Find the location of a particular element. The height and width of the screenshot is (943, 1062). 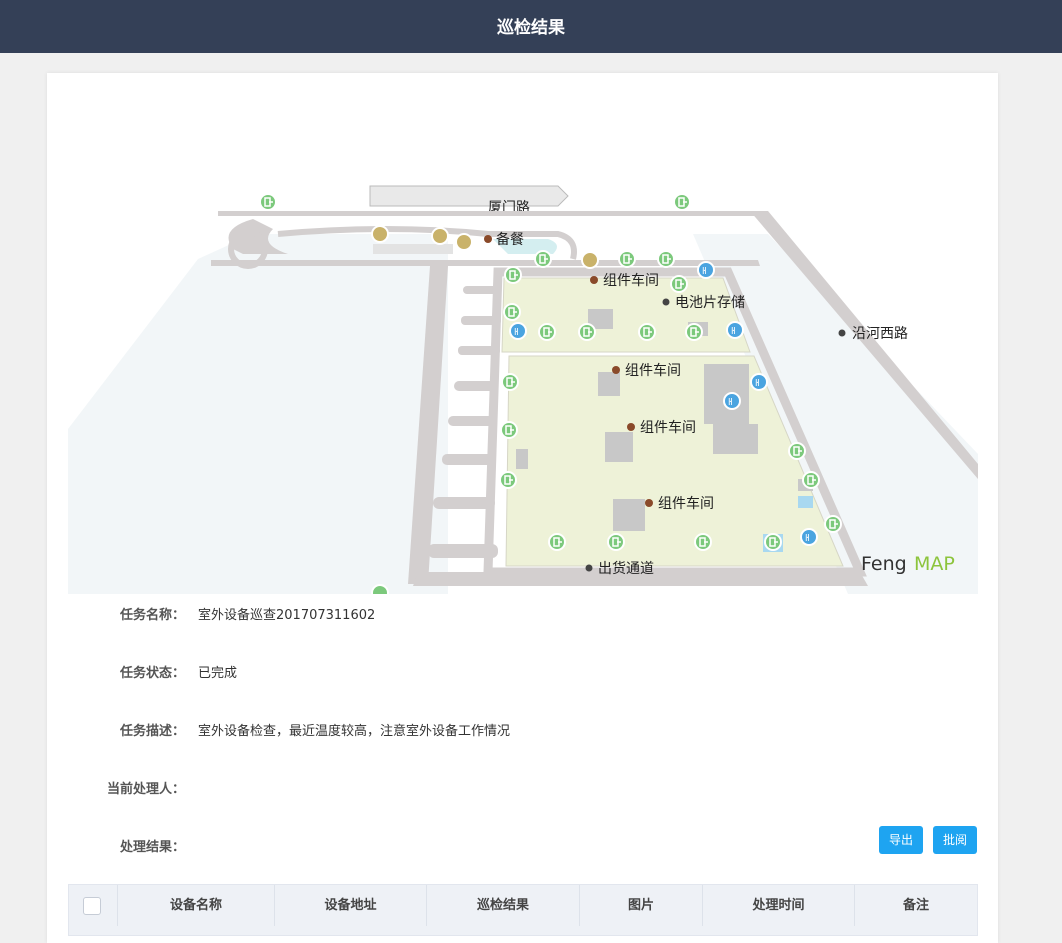

task-desc-value: 室外设备检查，最近温度较高，注意室外设备工作情况 is located at coordinates (354, 731).